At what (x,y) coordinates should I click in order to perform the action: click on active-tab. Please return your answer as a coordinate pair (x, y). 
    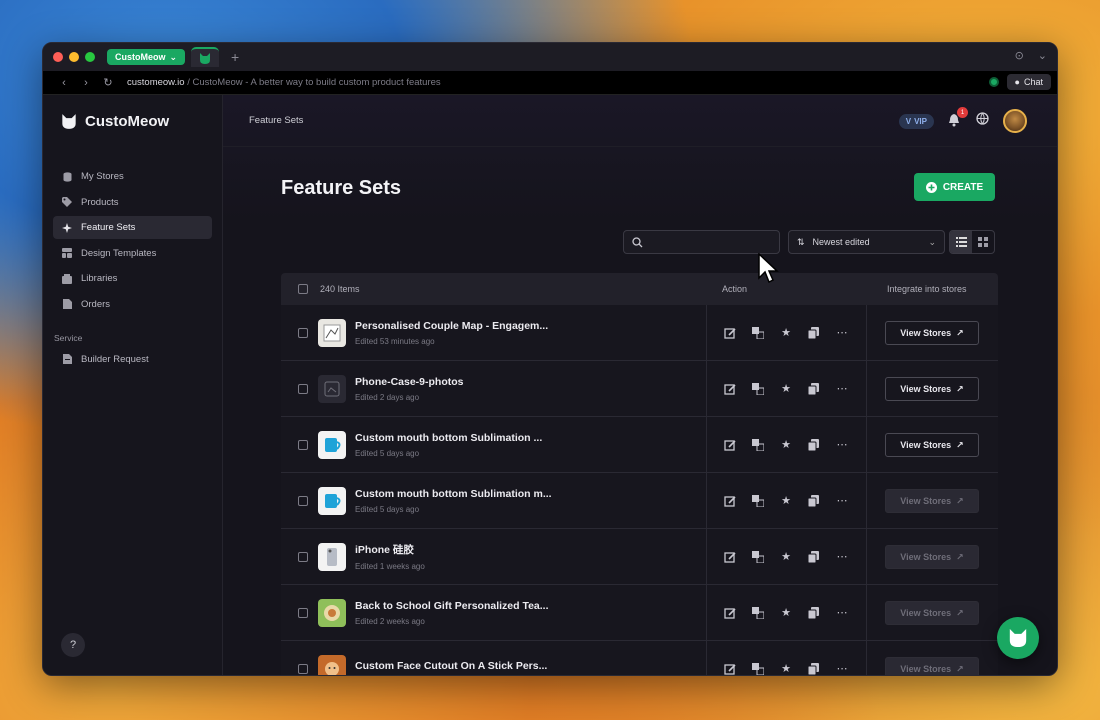
    Looking at the image, I should click on (205, 57).